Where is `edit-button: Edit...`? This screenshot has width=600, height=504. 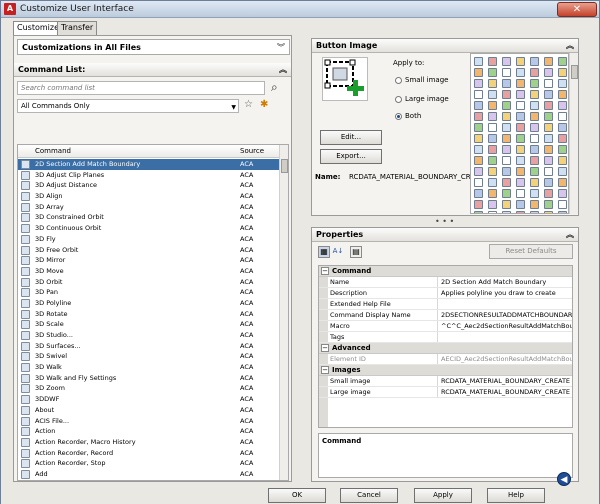 edit-button: Edit... is located at coordinates (351, 137).